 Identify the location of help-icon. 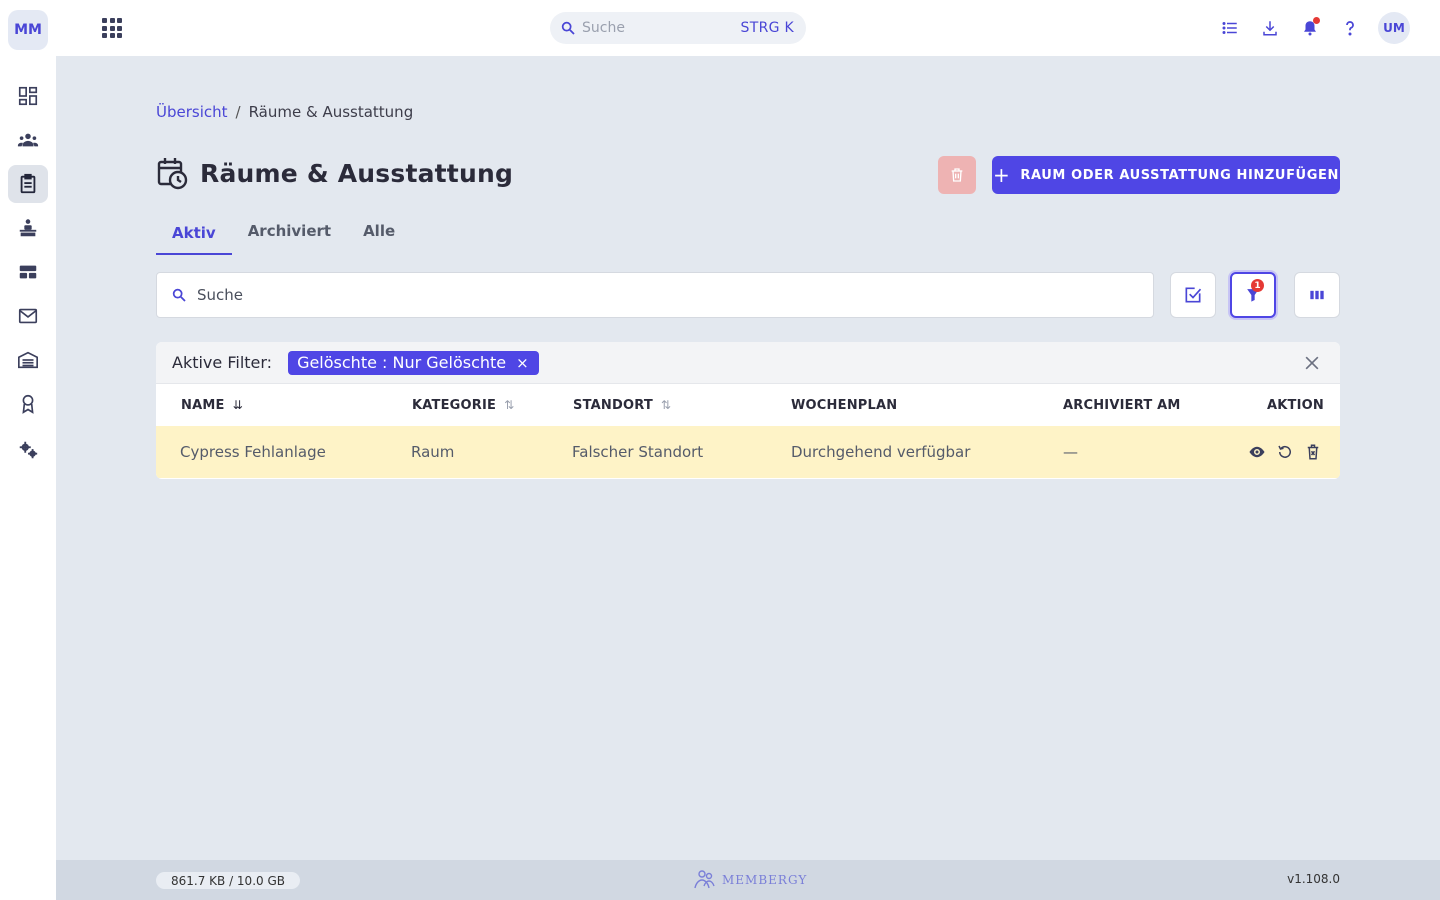
(1350, 28).